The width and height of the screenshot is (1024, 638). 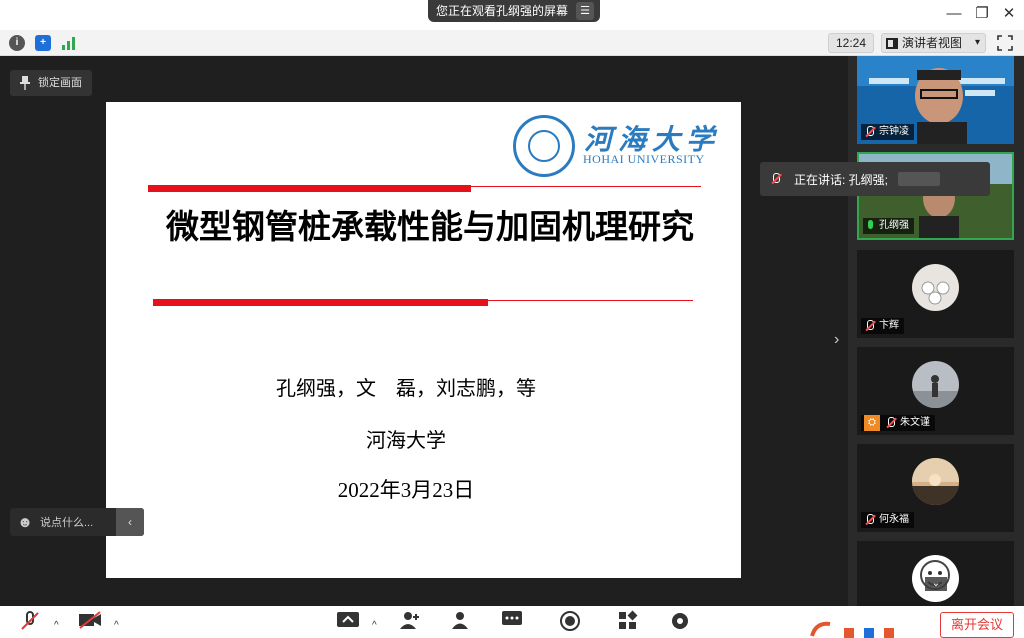 What do you see at coordinates (977, 42) in the screenshot?
I see `chevron-down-icon: ▾` at bounding box center [977, 42].